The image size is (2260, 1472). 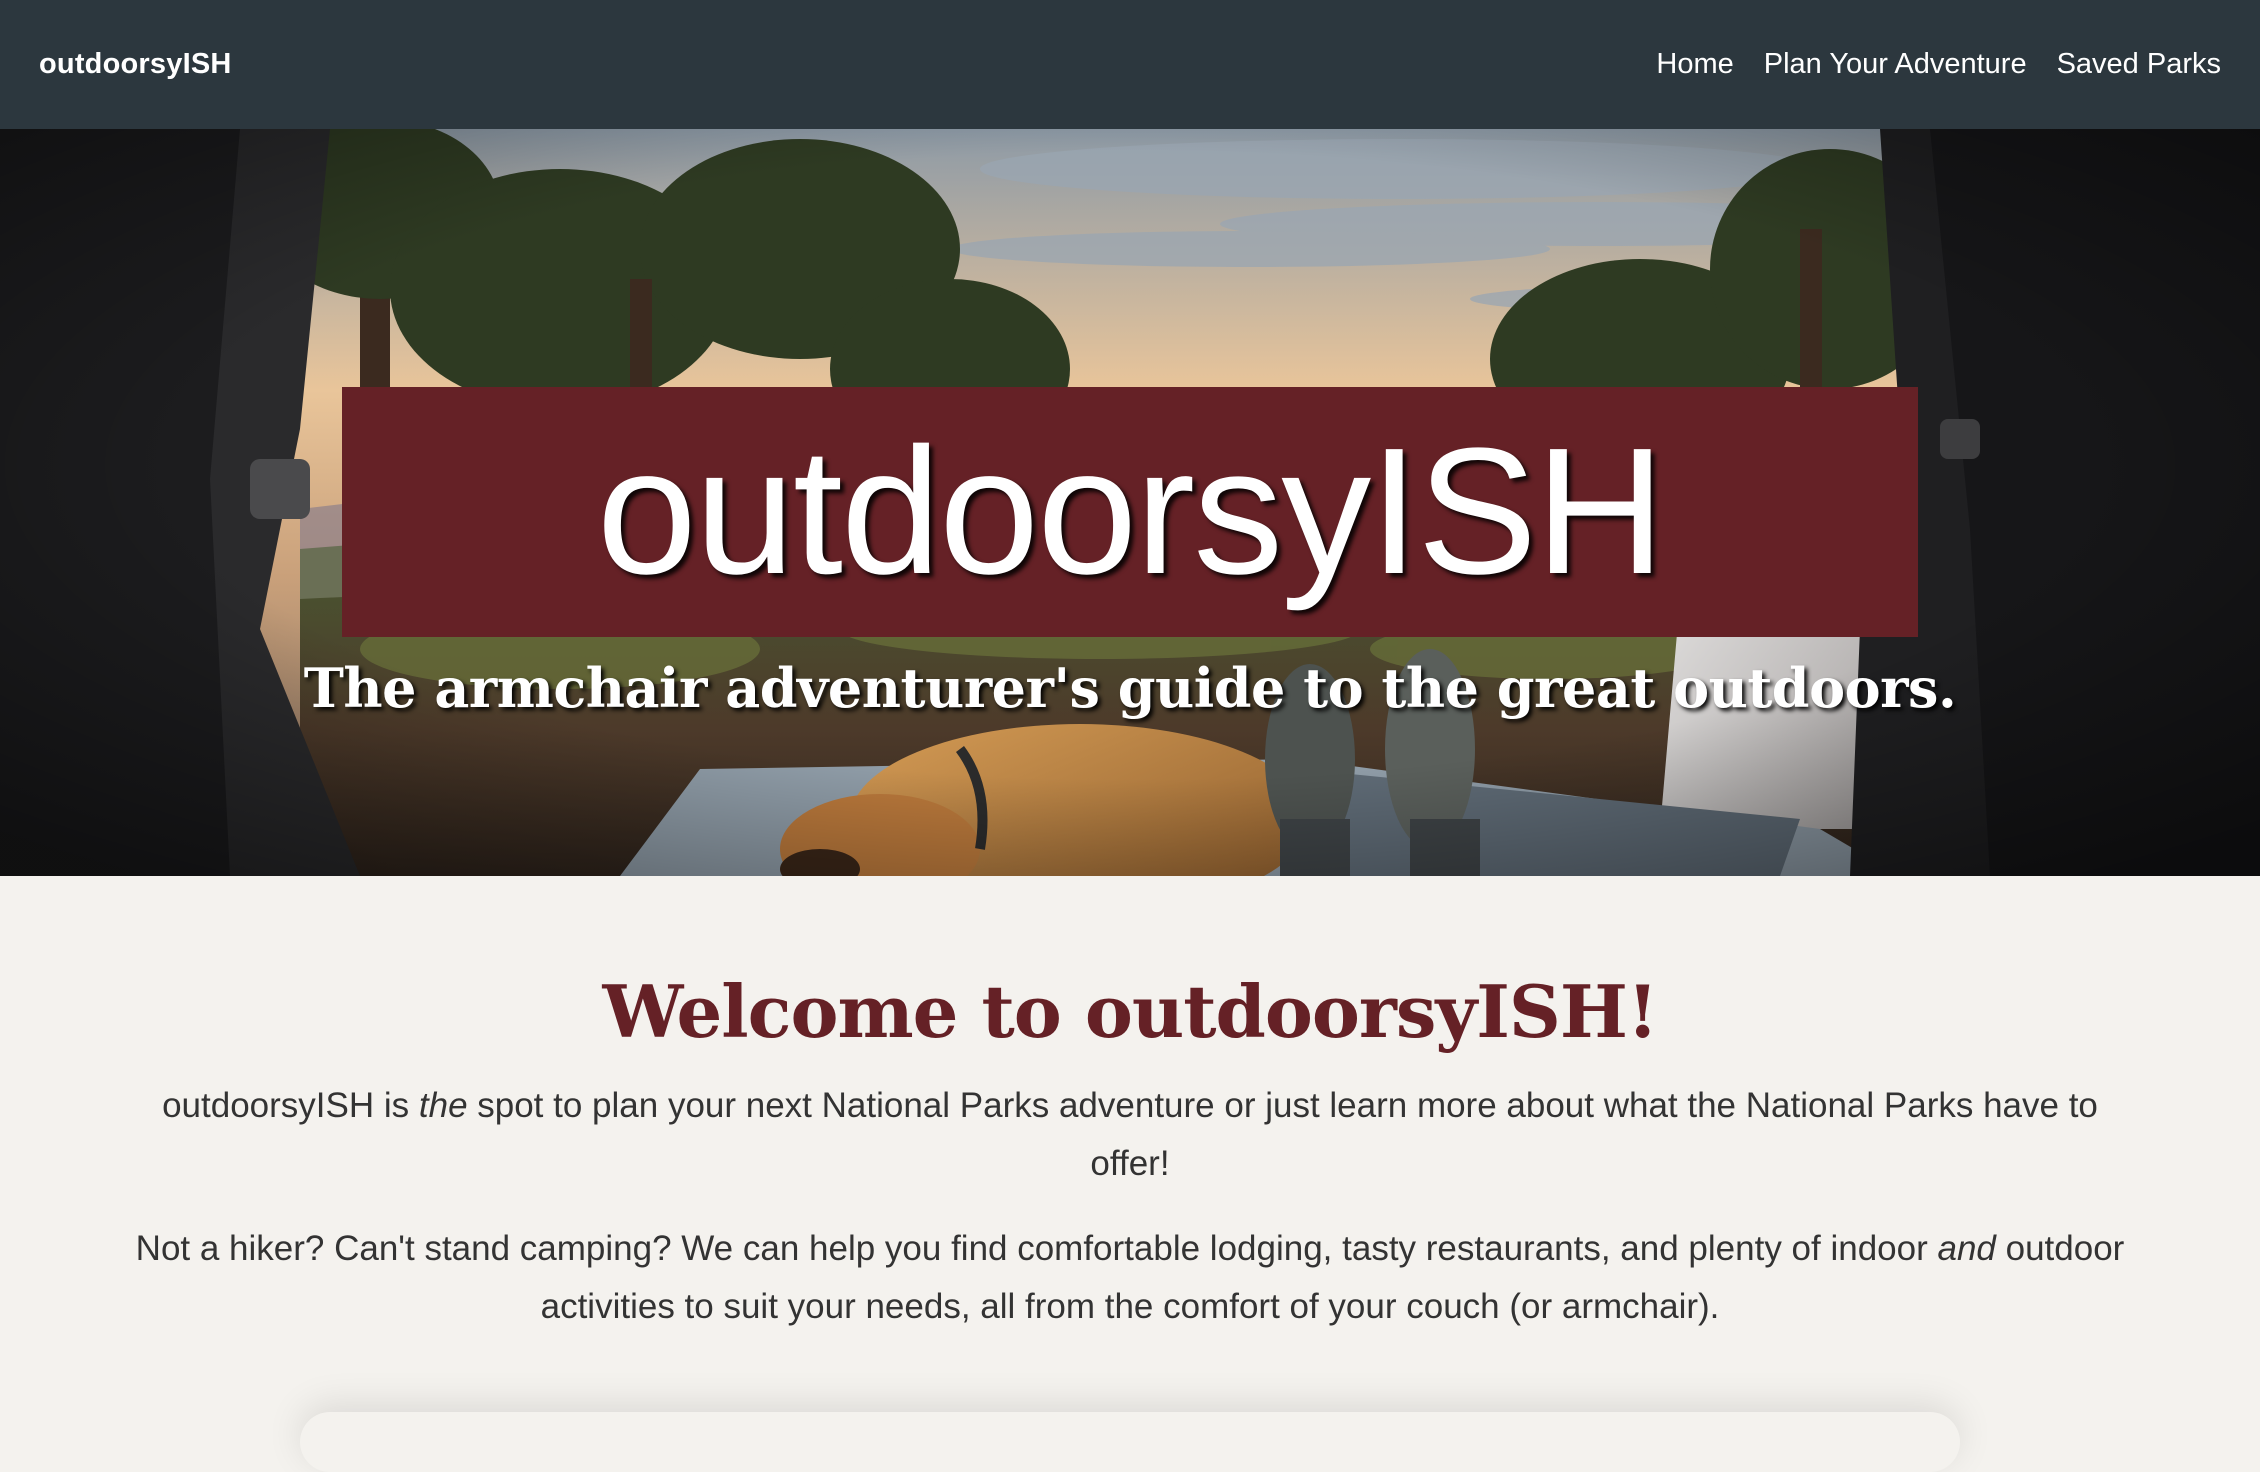 I want to click on p1-emphasis: the, so click(x=443, y=1105).